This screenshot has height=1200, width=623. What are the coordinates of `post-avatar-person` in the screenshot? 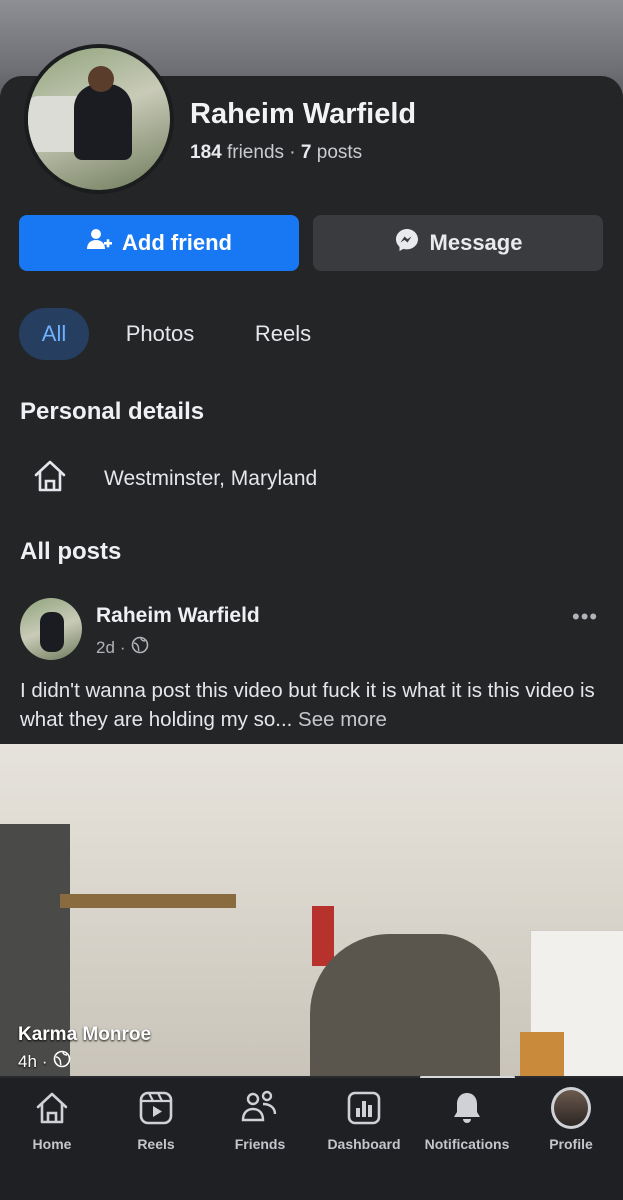 It's located at (52, 632).